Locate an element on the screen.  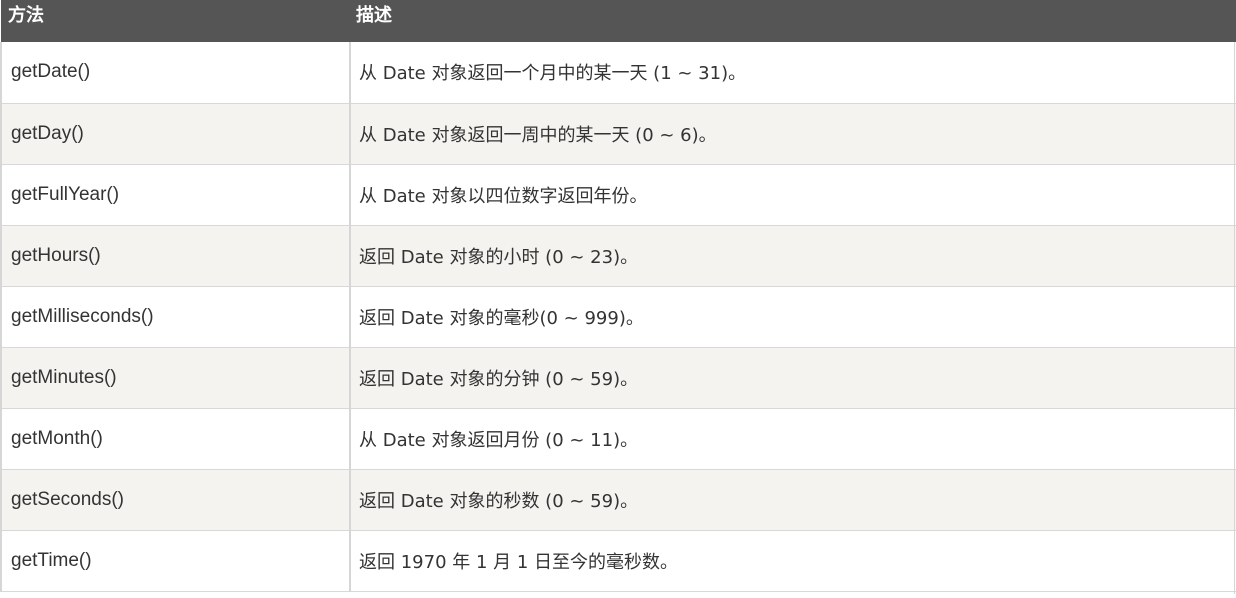
header-row: 方法 描述 is located at coordinates (618, 21).